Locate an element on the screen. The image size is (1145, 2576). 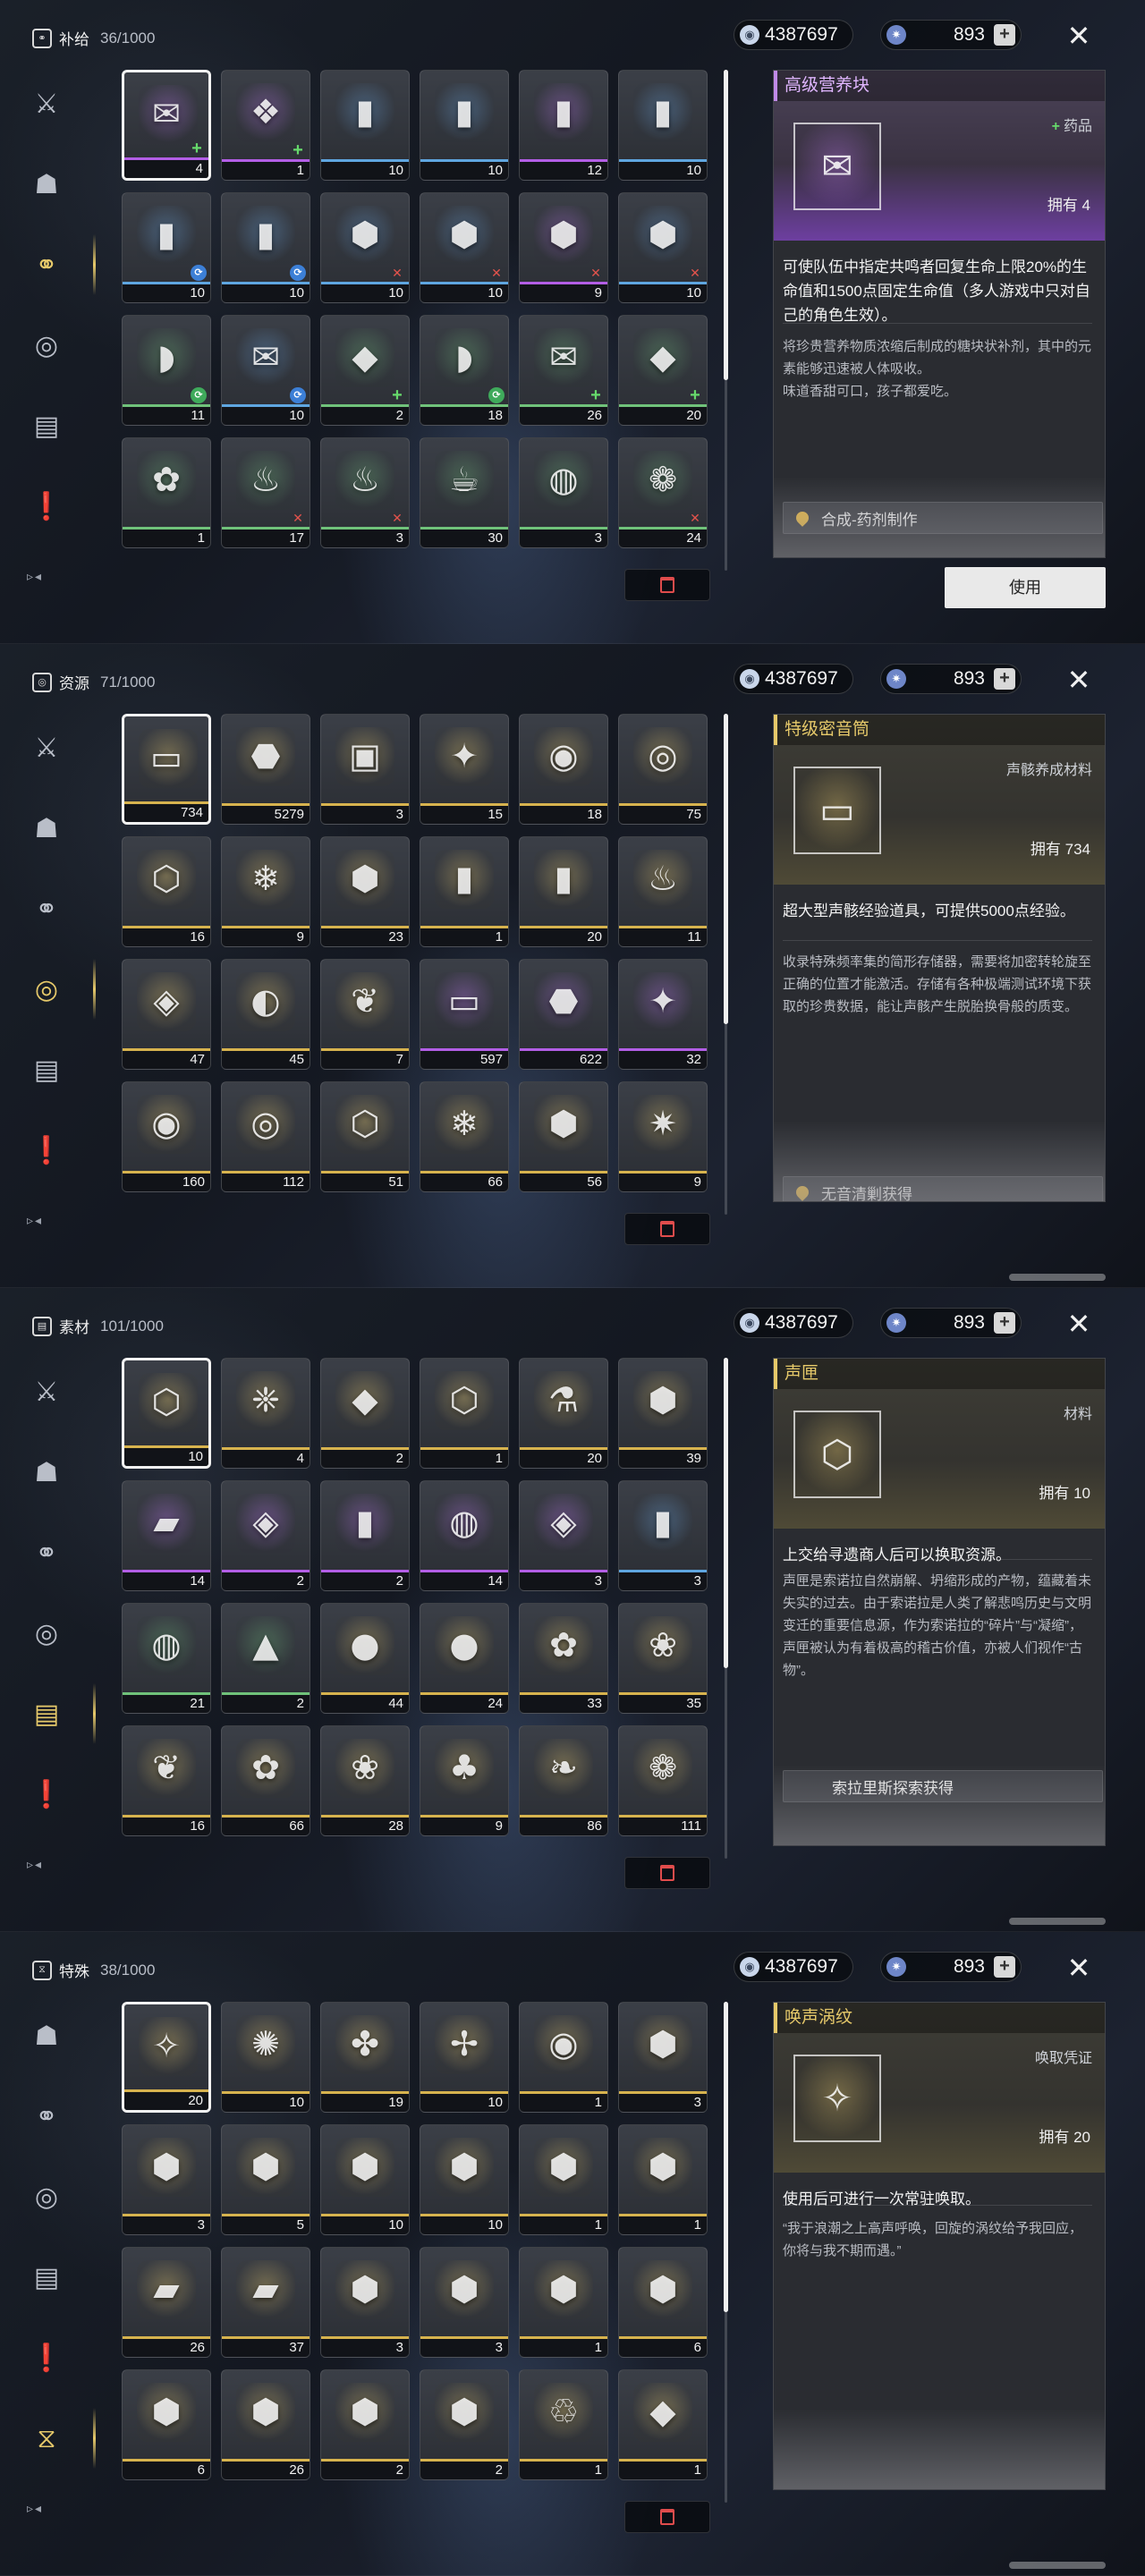
item-slot: ◉ 1 is located at coordinates (563, 2057).